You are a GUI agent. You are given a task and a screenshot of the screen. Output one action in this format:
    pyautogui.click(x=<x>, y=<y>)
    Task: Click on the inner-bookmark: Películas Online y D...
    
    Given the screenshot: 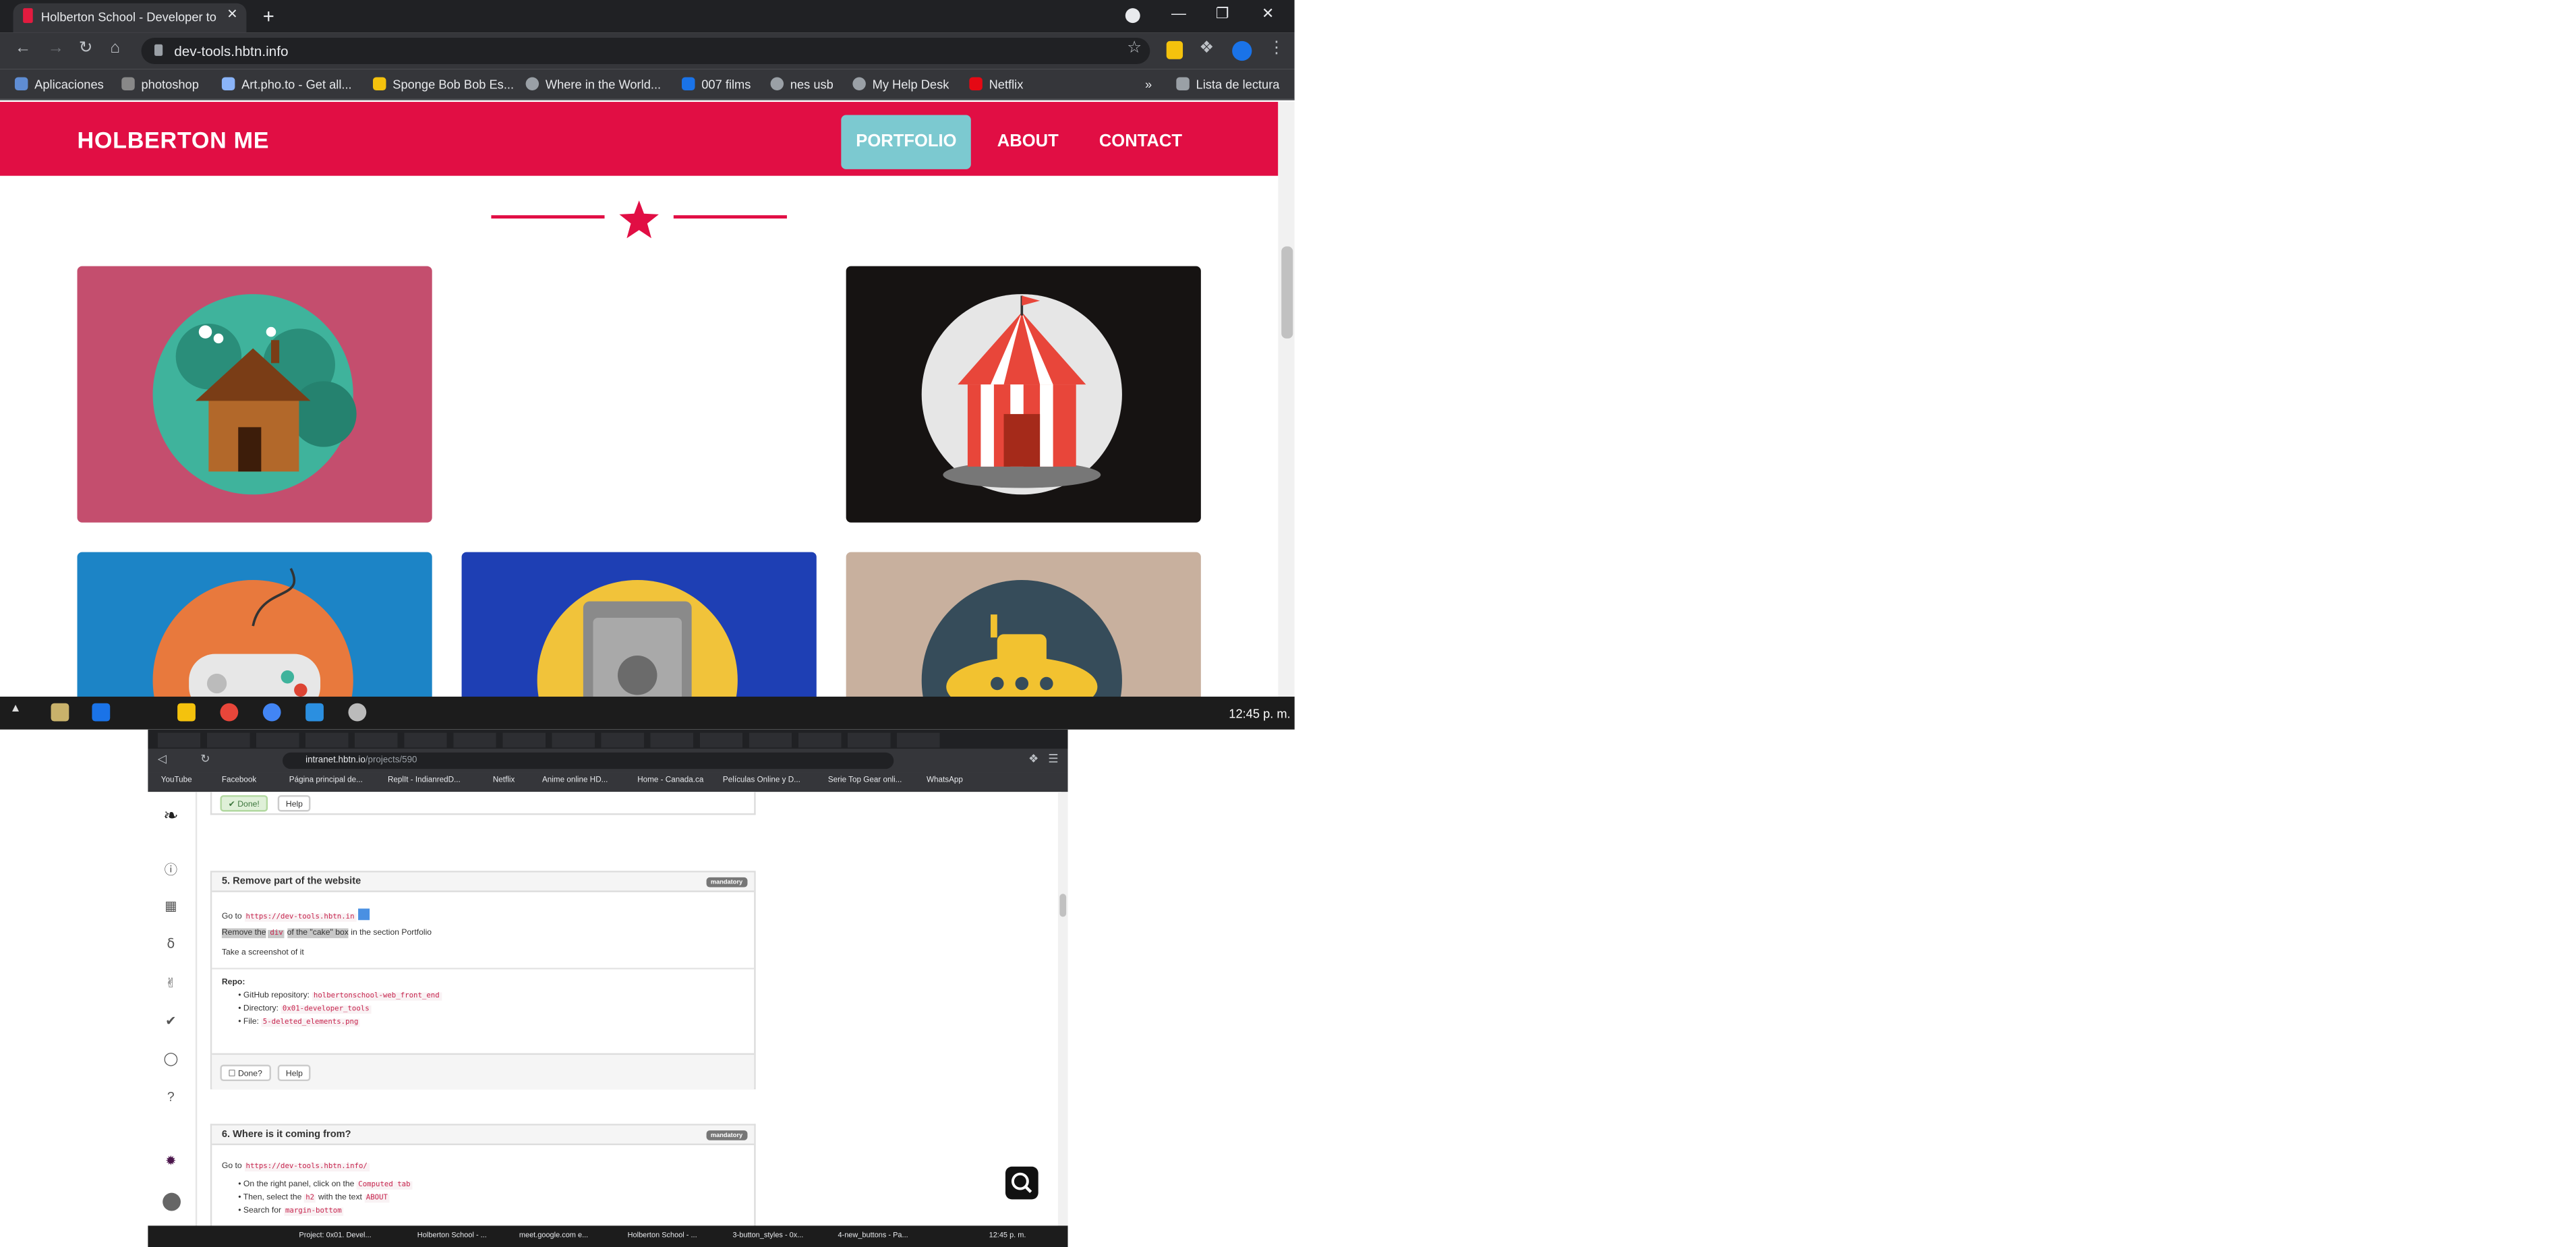 What is the action you would take?
    pyautogui.click(x=762, y=781)
    